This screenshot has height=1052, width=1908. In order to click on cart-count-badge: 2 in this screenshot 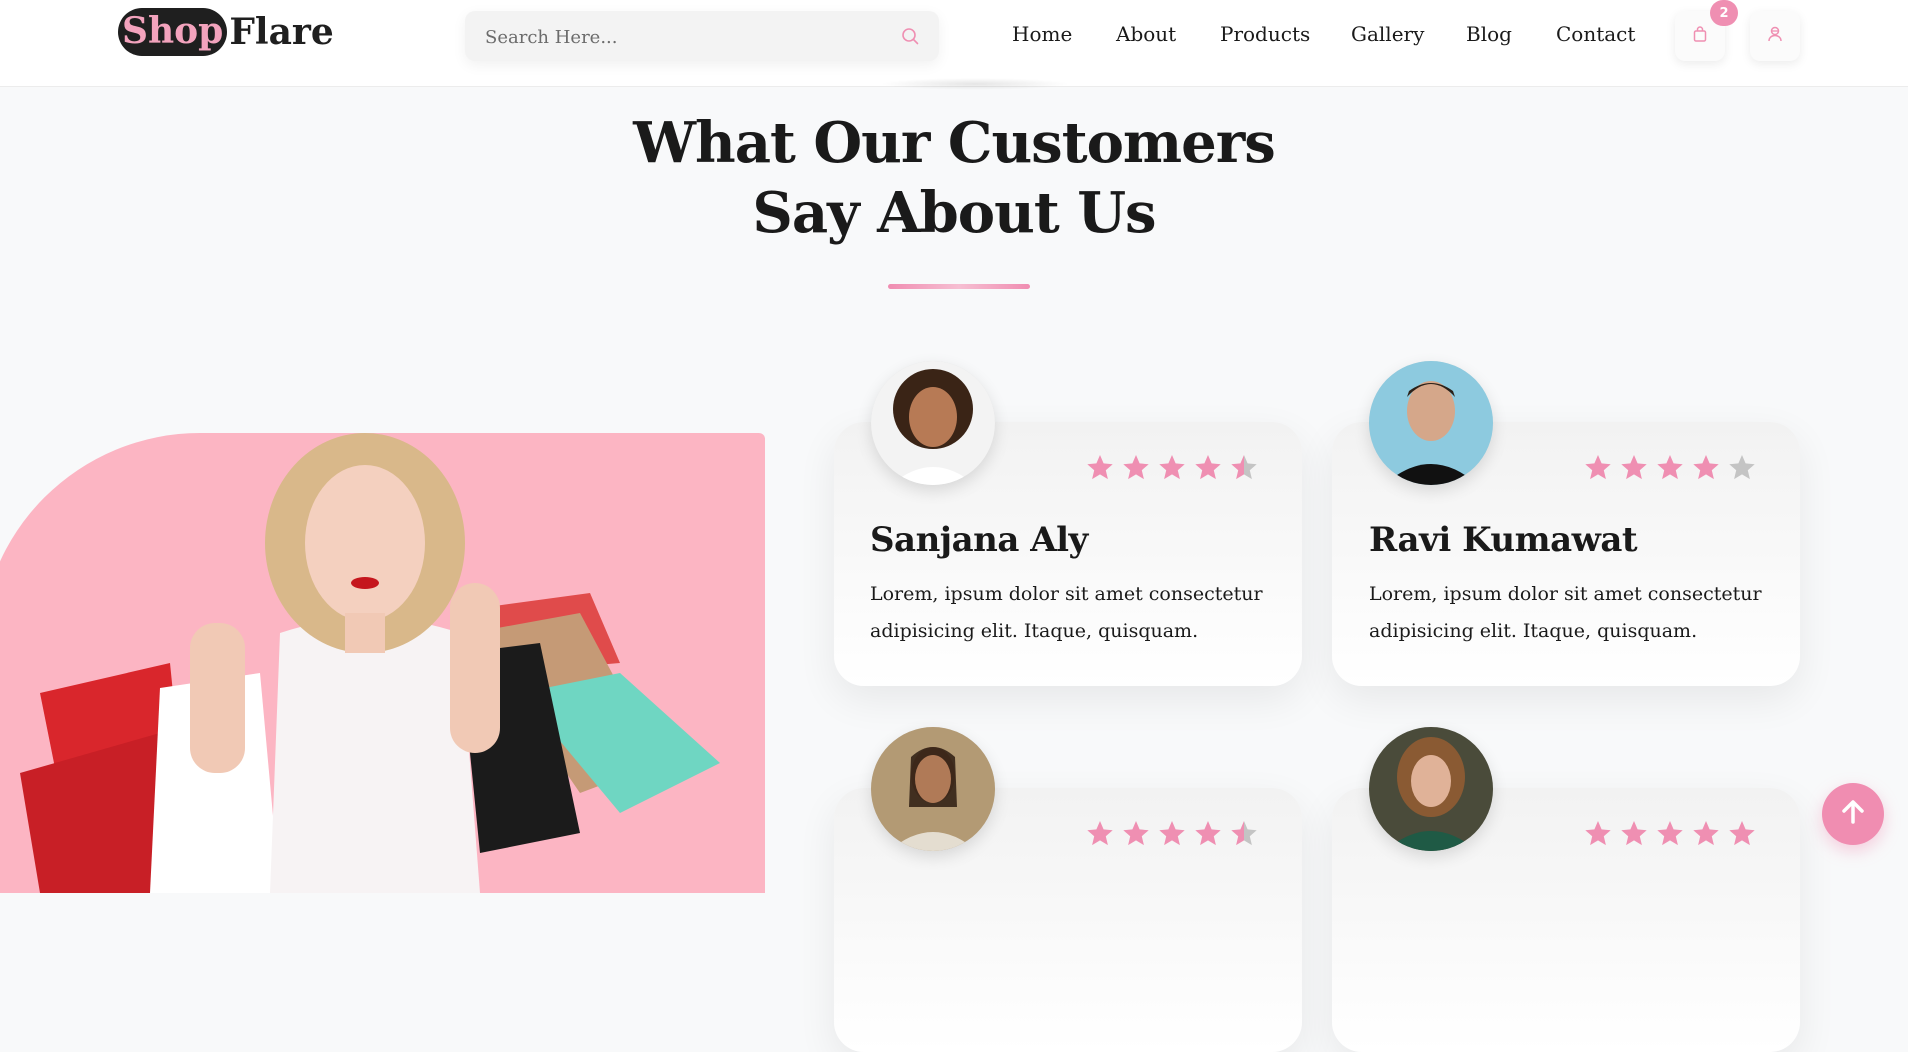, I will do `click(1724, 13)`.